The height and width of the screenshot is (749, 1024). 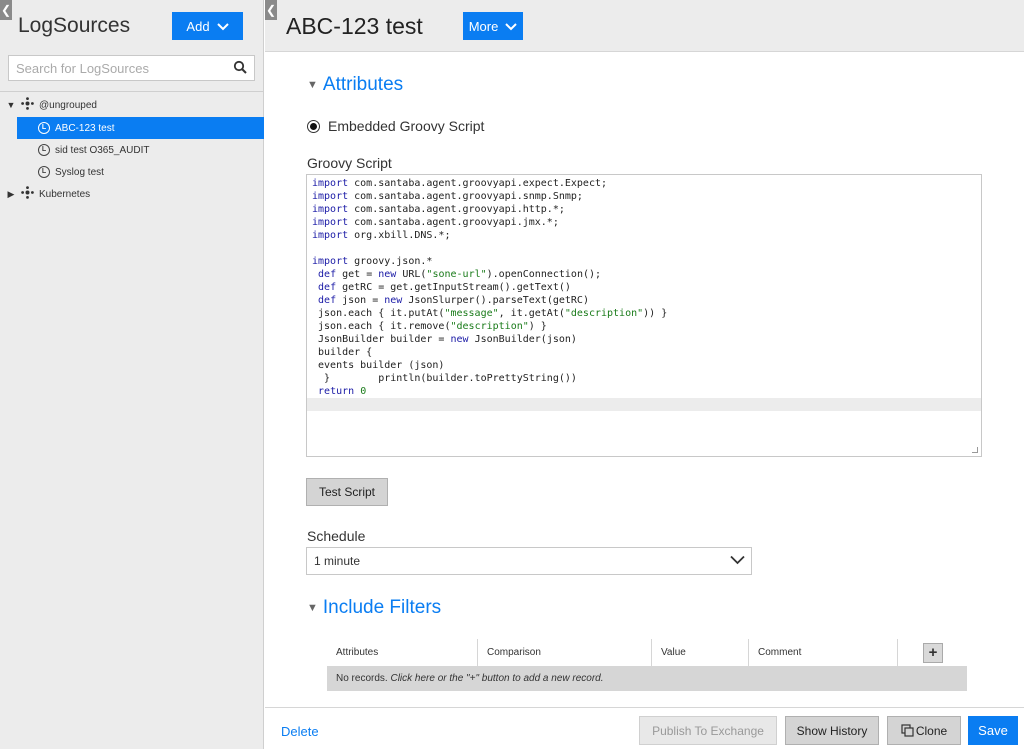 I want to click on attributes-section-header: ▼ Attributes, so click(x=355, y=85).